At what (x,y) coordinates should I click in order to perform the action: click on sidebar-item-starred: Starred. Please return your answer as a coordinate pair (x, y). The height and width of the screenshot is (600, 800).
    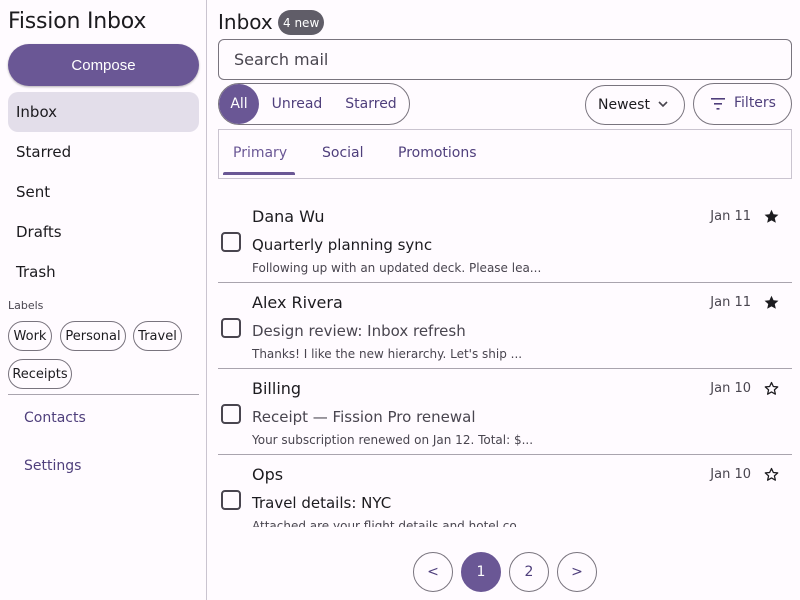
    Looking at the image, I should click on (103, 152).